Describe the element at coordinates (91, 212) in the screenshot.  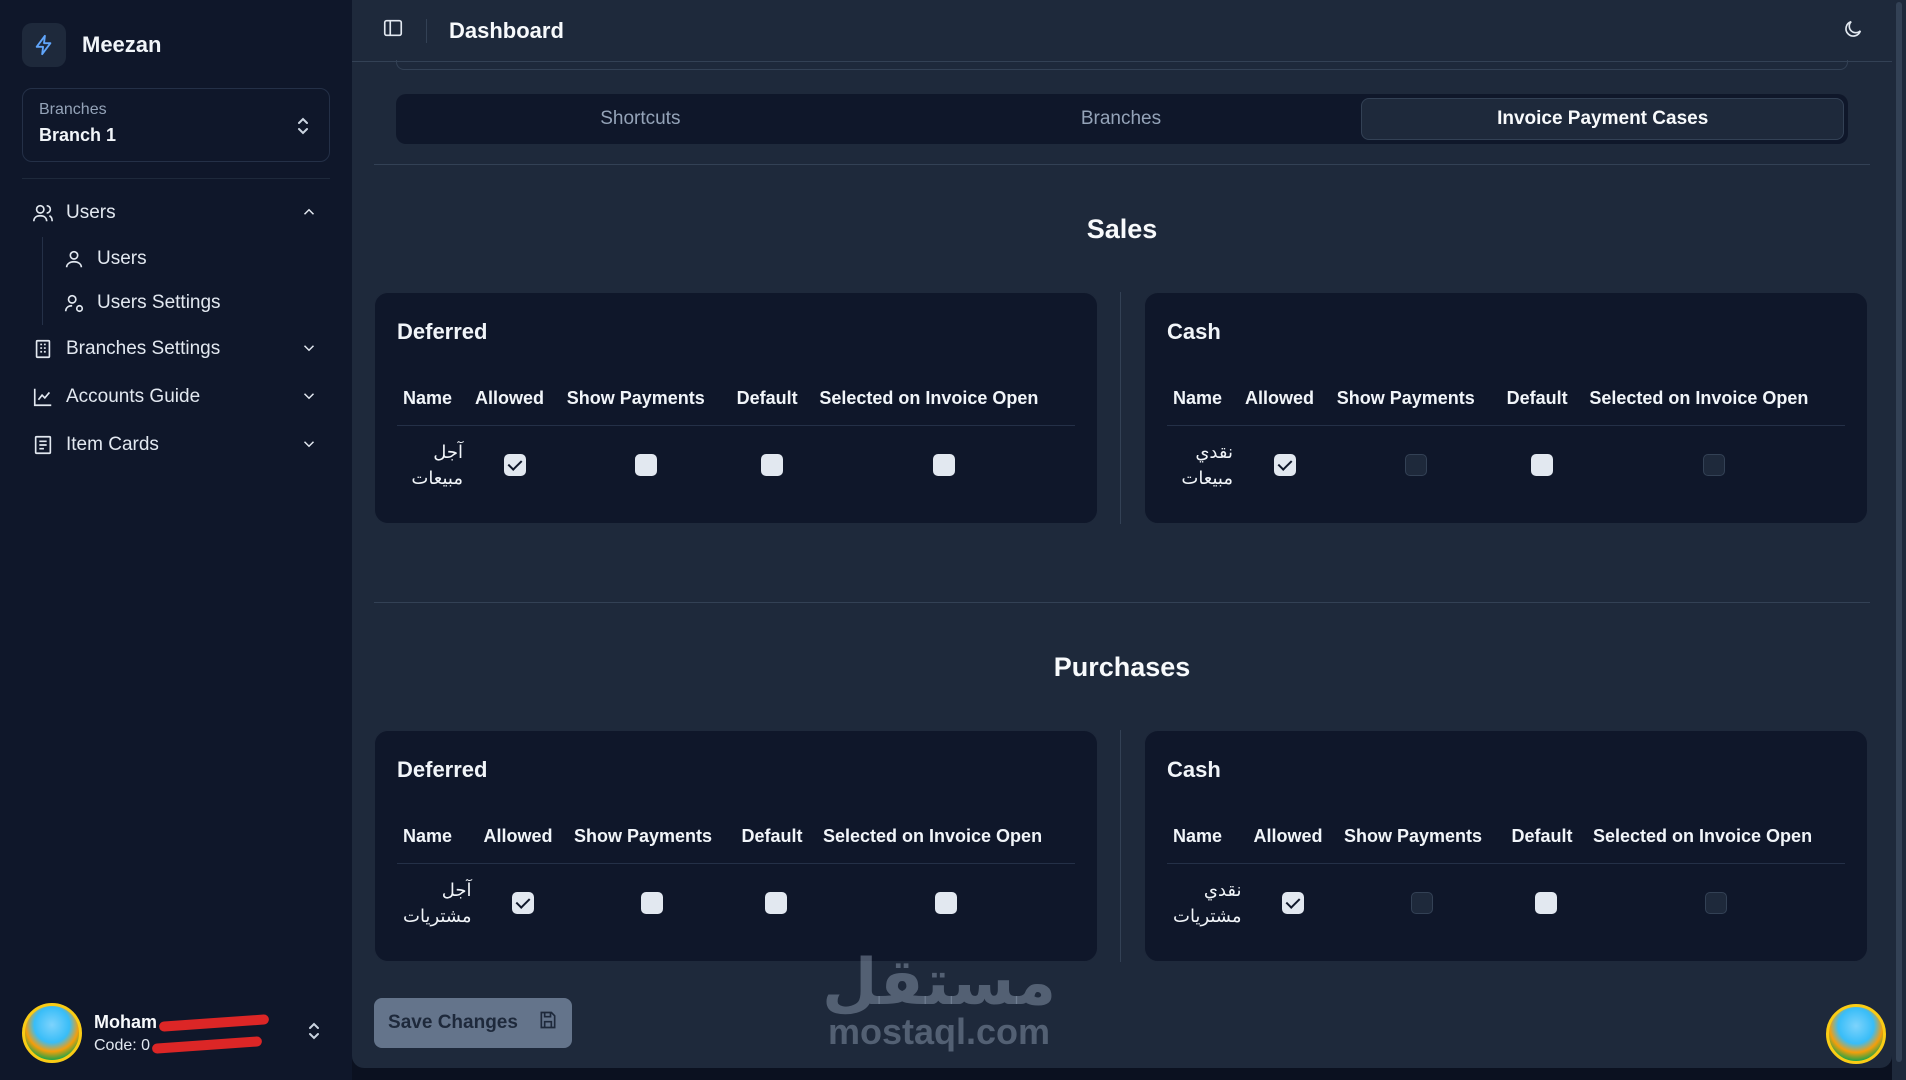
I see `sidebar-item-users-label: Users` at that location.